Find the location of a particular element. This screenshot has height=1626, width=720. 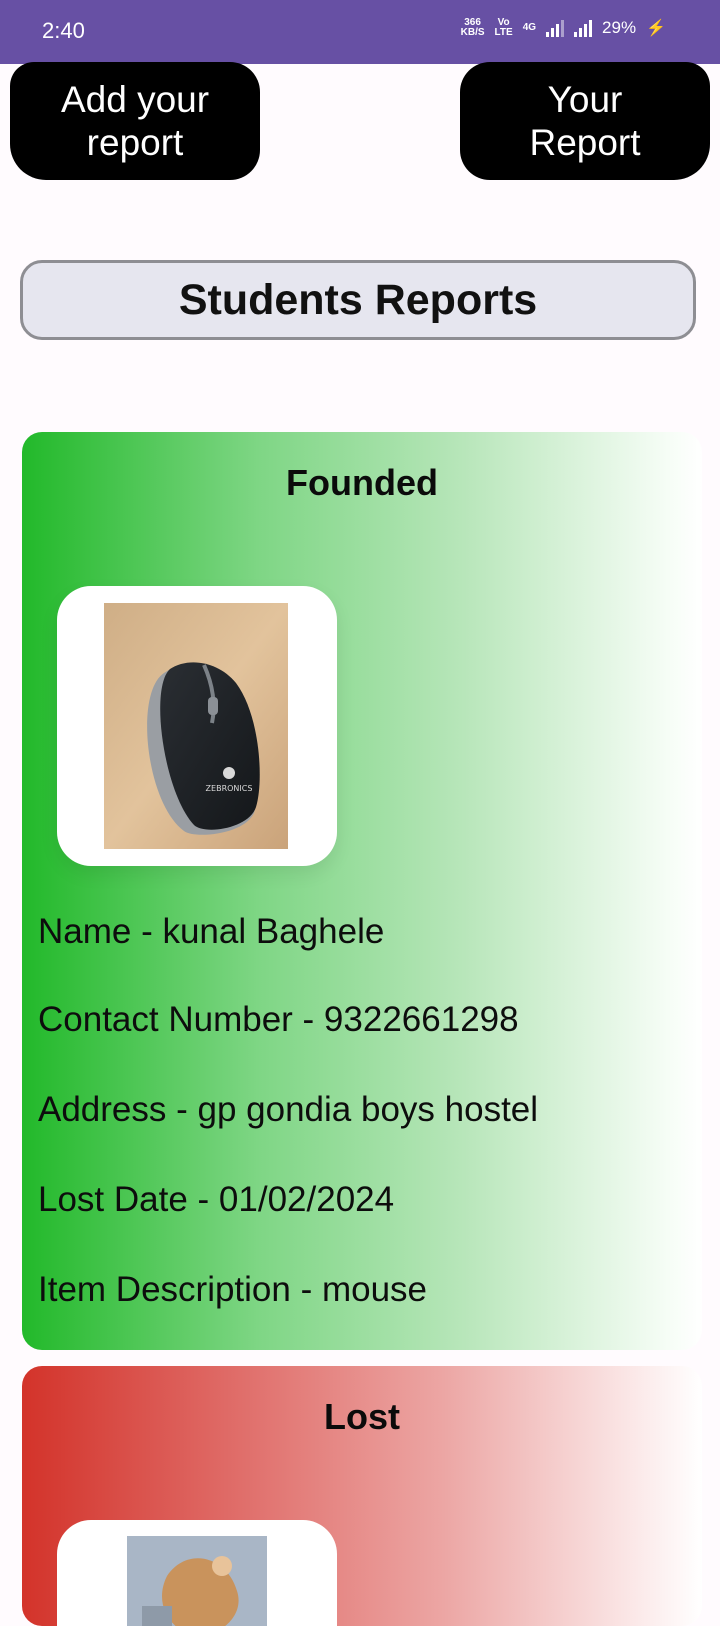

your-report-button: Your Report is located at coordinates (585, 121).